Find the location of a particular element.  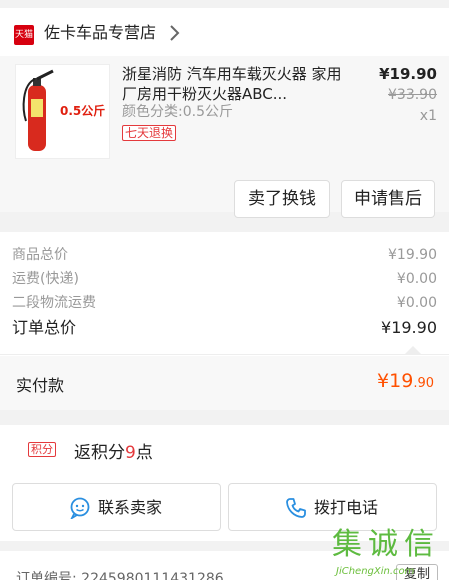

sell-button: 卖了换钱 is located at coordinates (282, 199).